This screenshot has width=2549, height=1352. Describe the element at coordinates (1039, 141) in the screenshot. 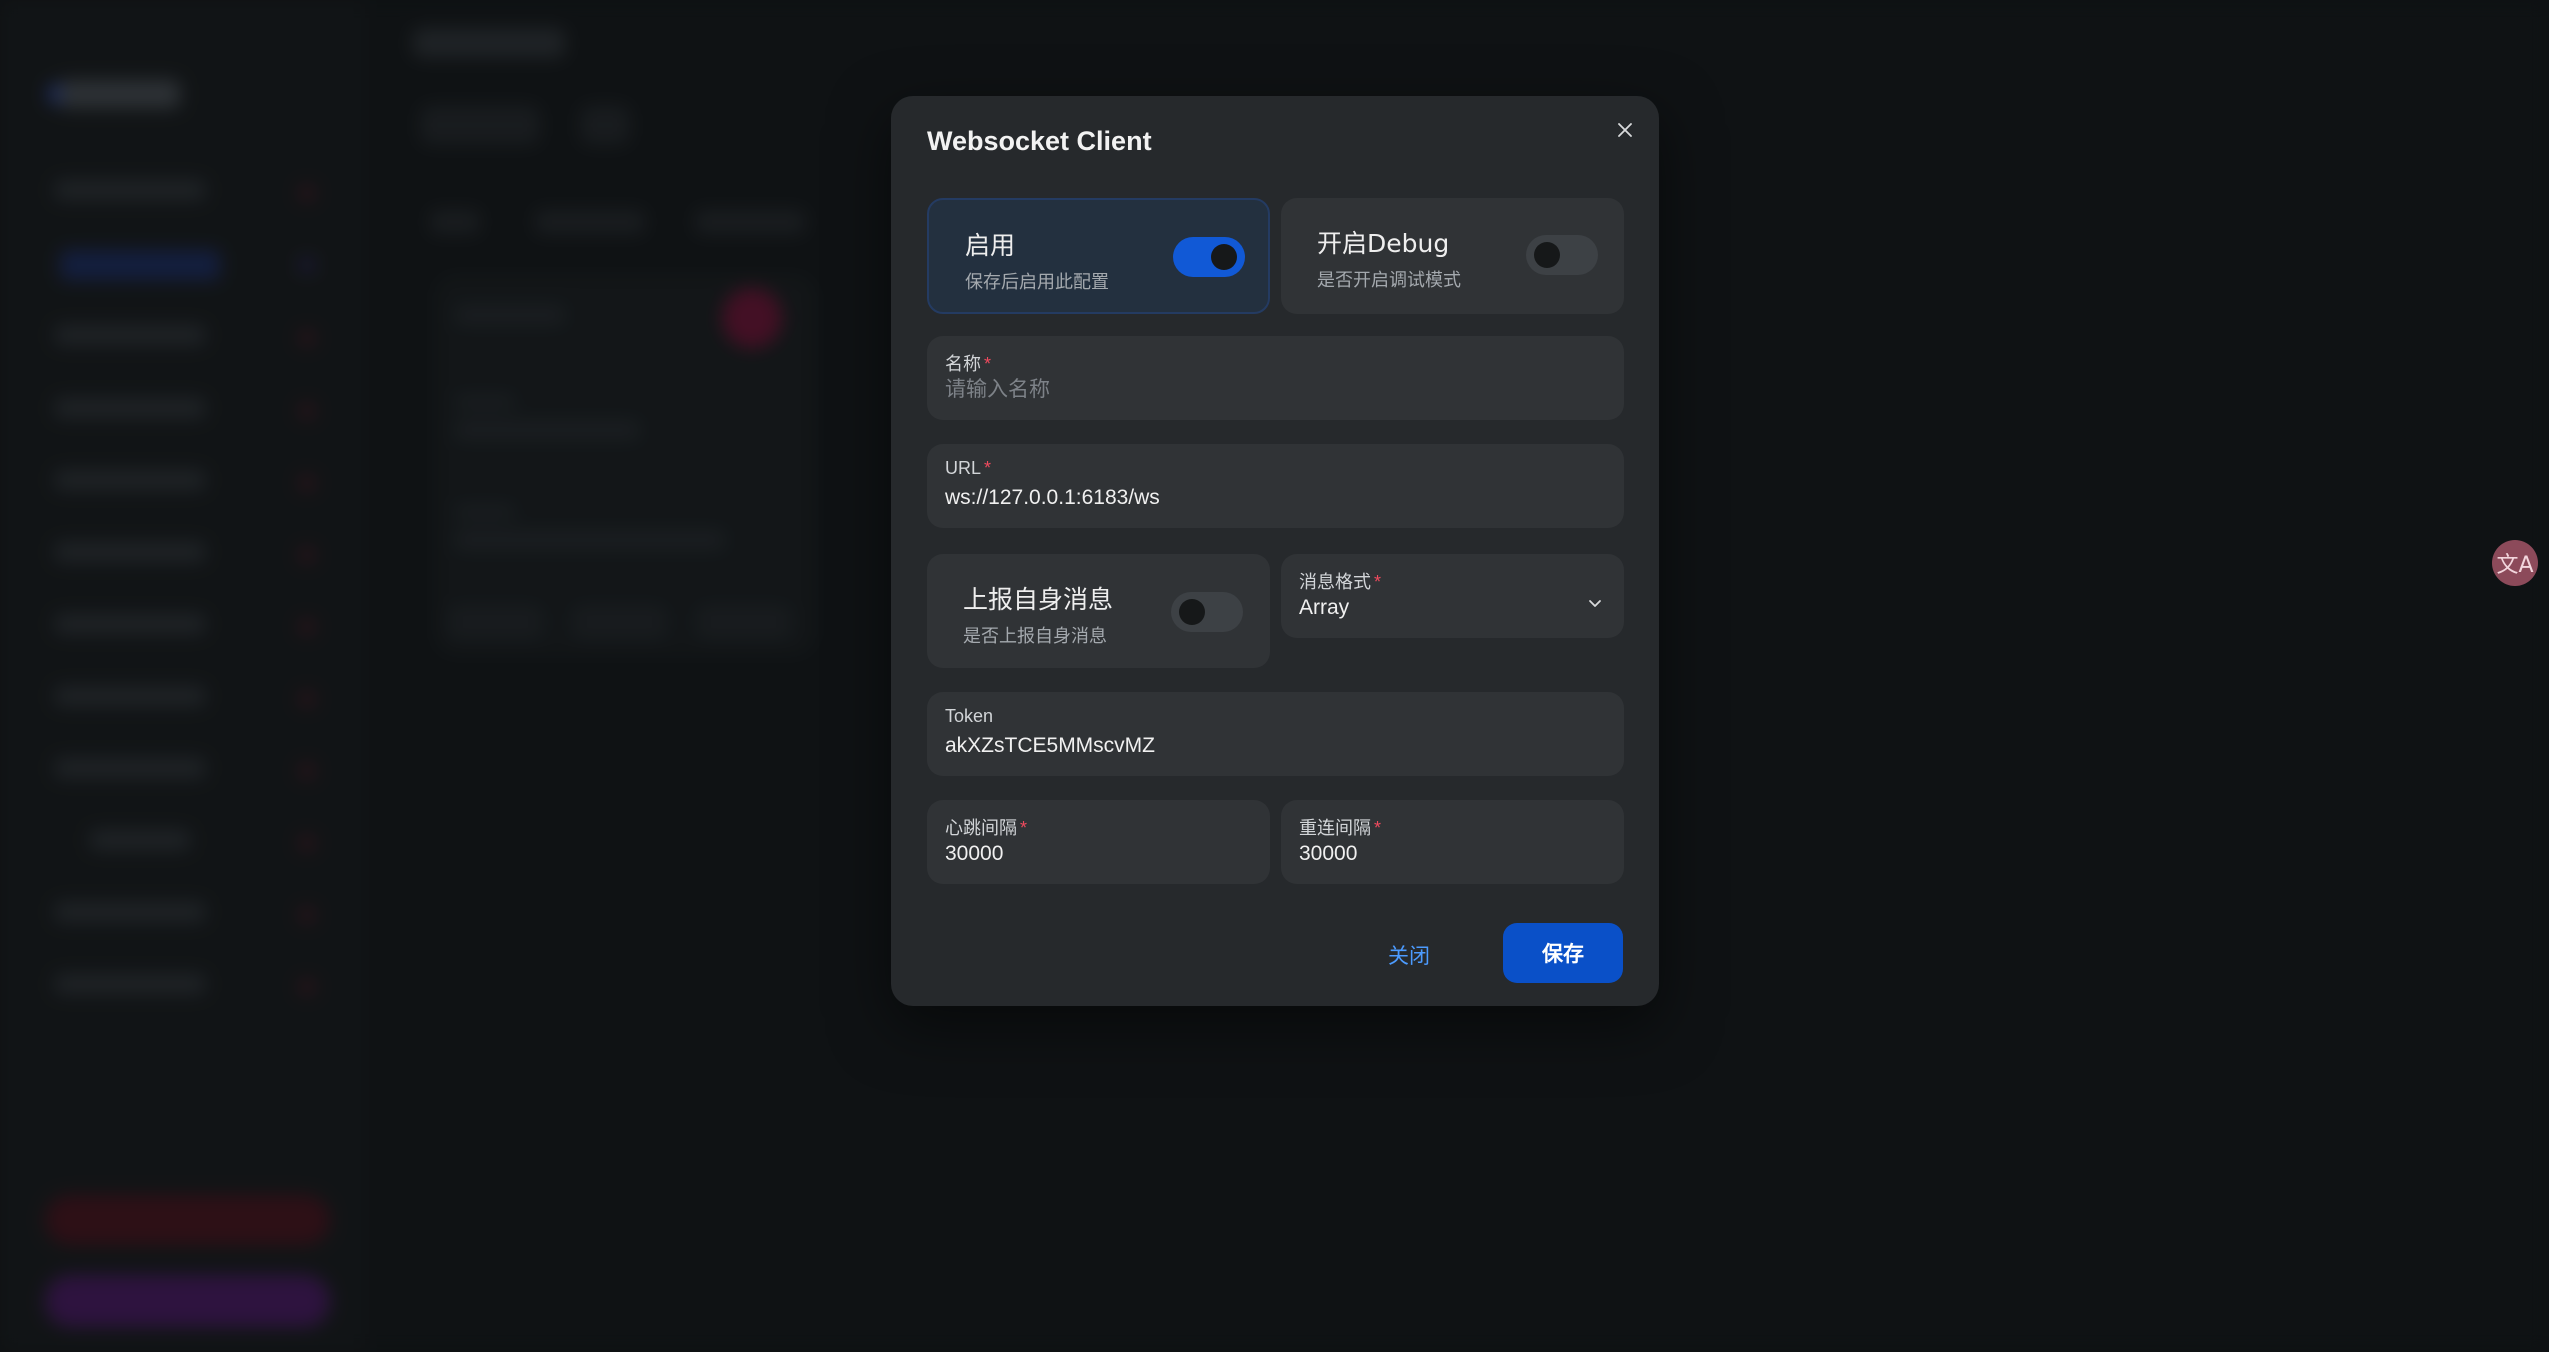

I see `dialog-title: Websocket Client` at that location.